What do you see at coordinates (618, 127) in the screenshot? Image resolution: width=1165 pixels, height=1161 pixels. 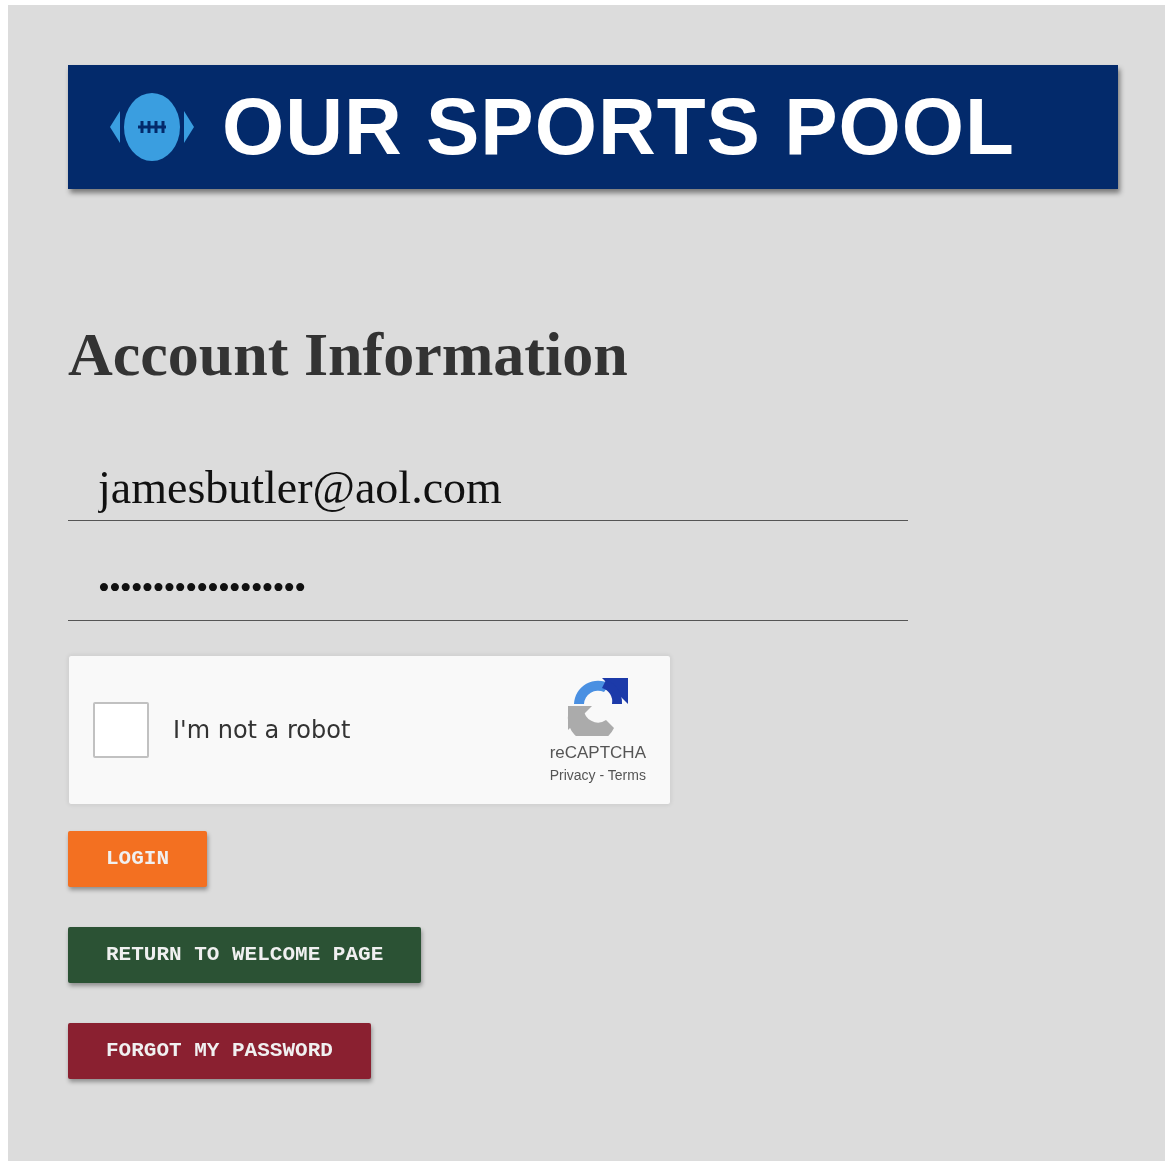 I see `logo-text: OUR SPORTS POOL` at bounding box center [618, 127].